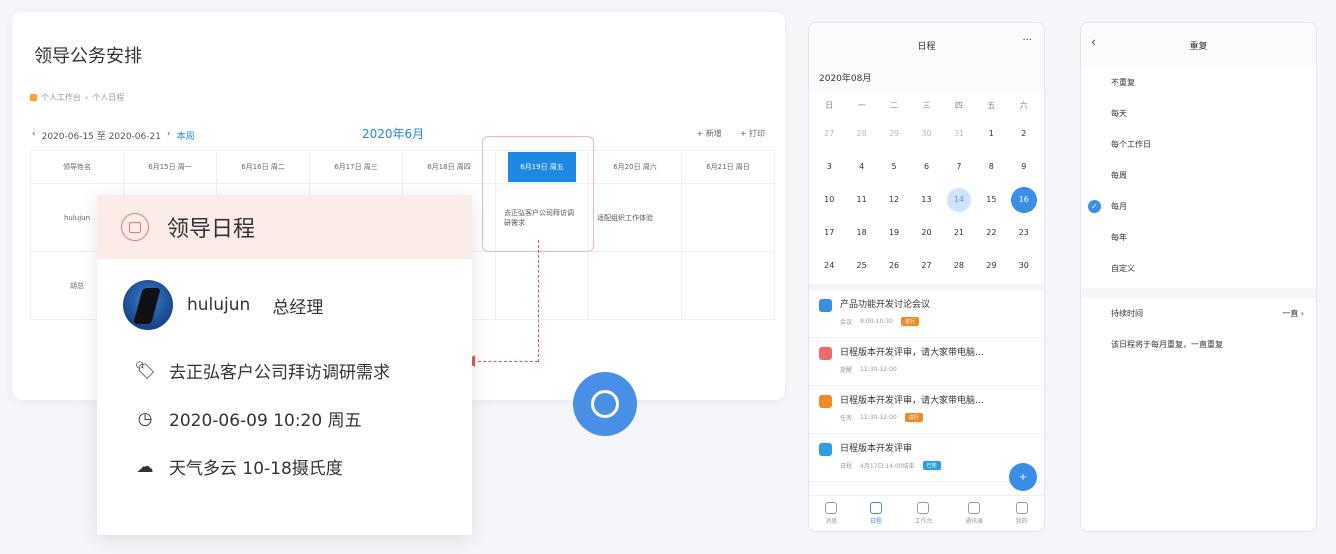  I want to click on event-item: 日程版本开发评审，请大家带电脑… 提醒 11:30-12:00, so click(926, 362).